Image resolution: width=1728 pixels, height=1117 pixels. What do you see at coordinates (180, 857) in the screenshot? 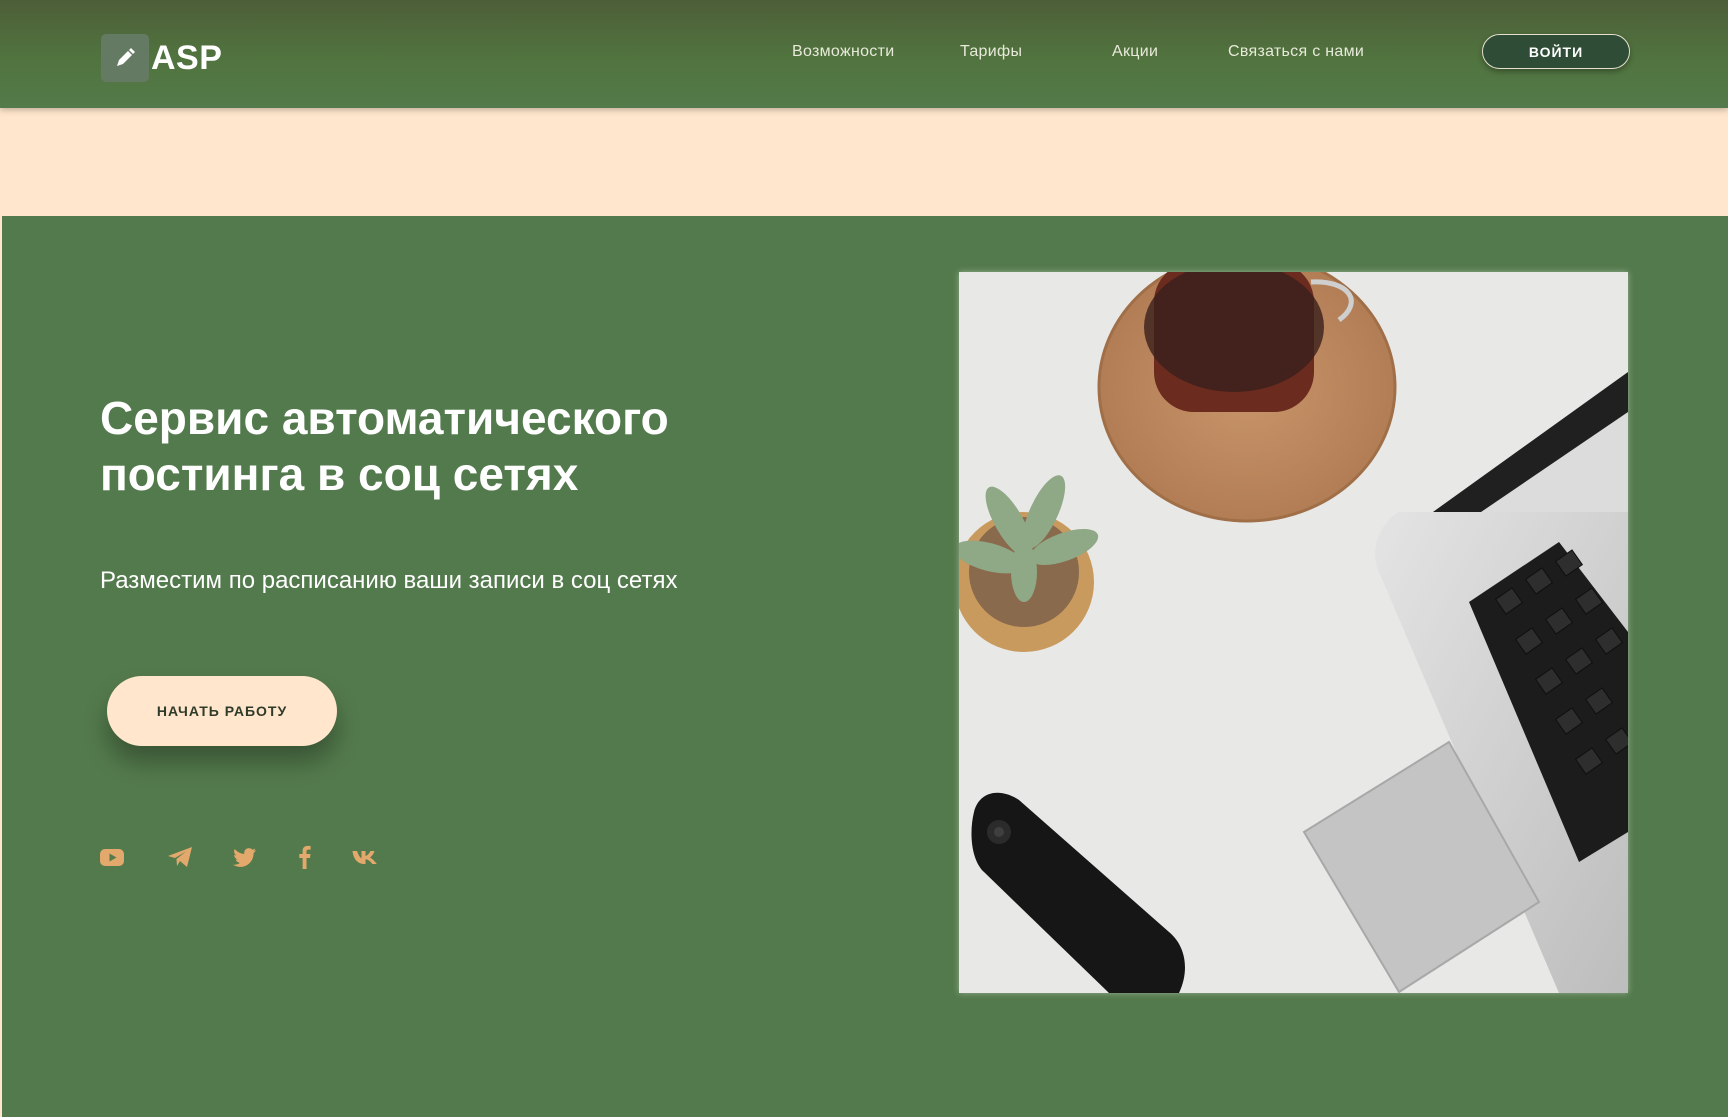
I see `telegram-icon` at bounding box center [180, 857].